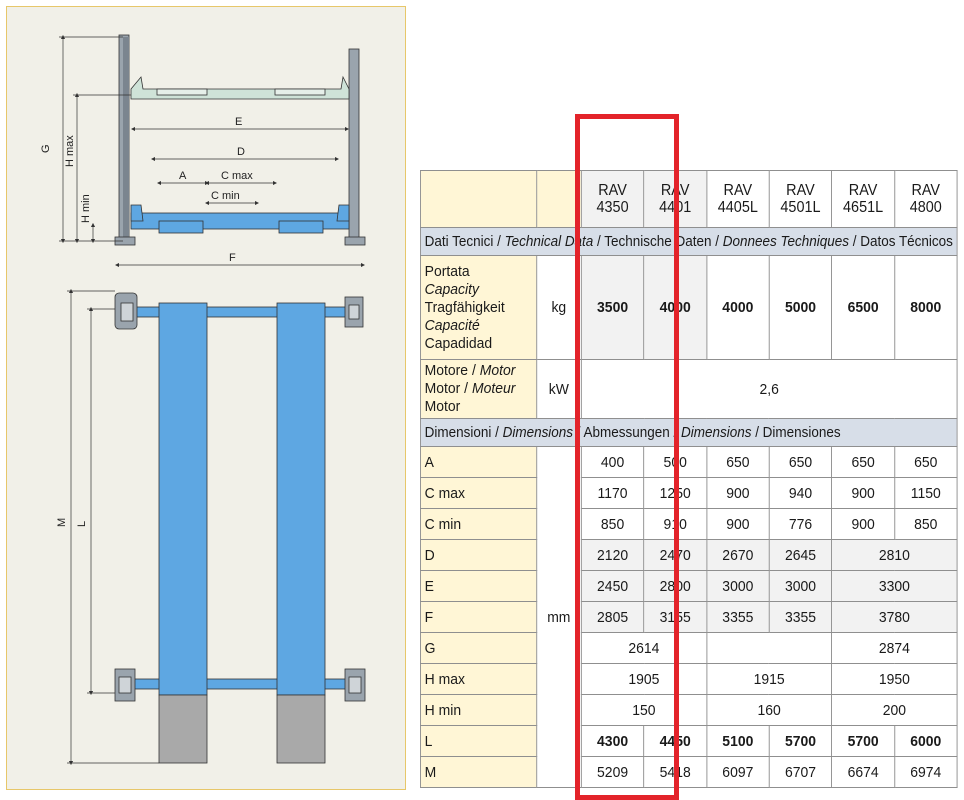  What do you see at coordinates (863, 207) in the screenshot?
I see `model-code: 4651L` at bounding box center [863, 207].